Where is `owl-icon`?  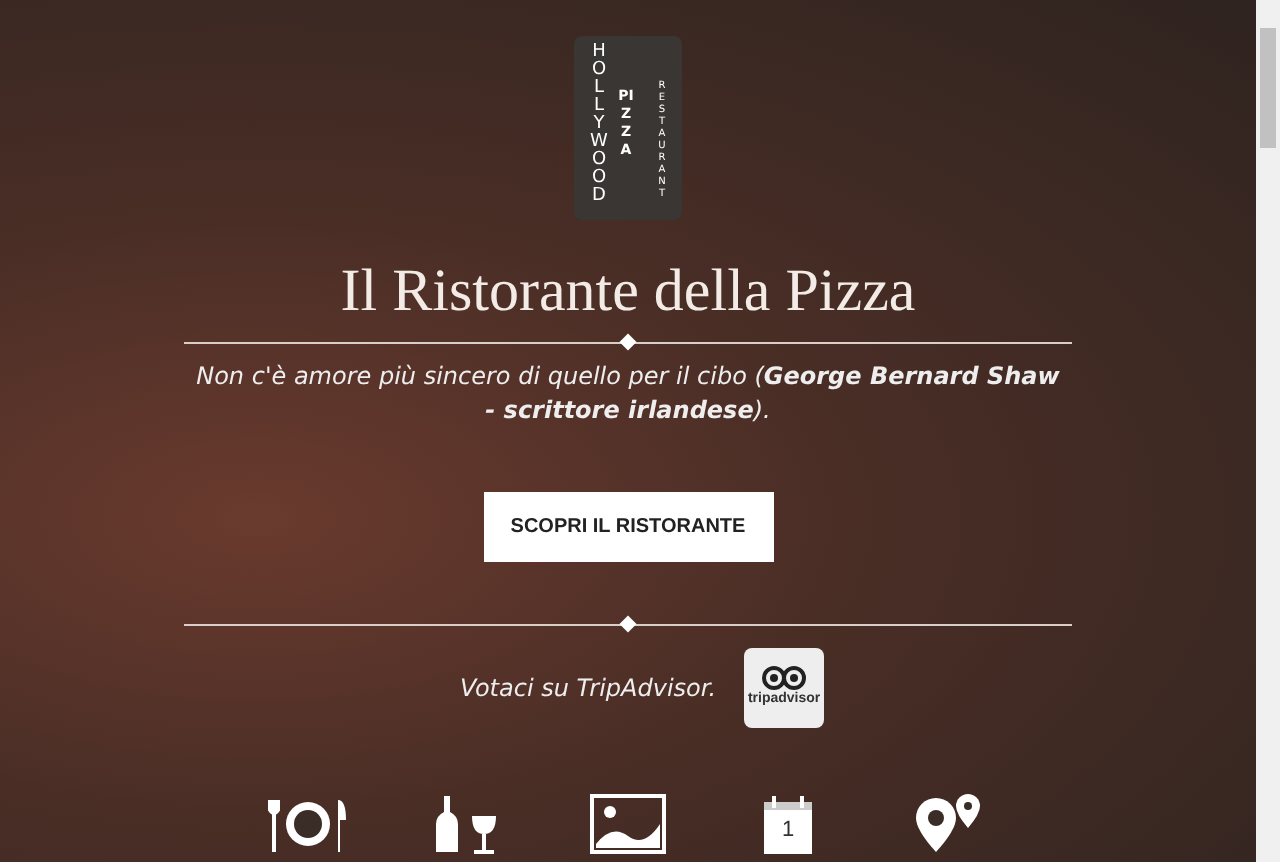 owl-icon is located at coordinates (784, 677).